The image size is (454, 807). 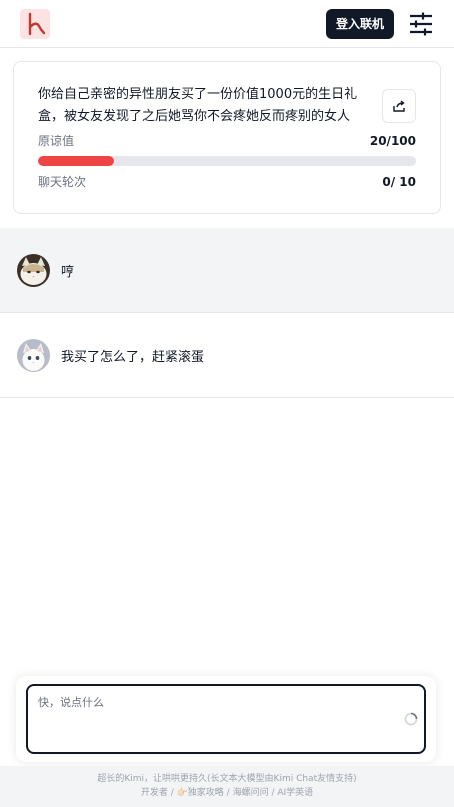 I want to click on composer, so click(x=226, y=719).